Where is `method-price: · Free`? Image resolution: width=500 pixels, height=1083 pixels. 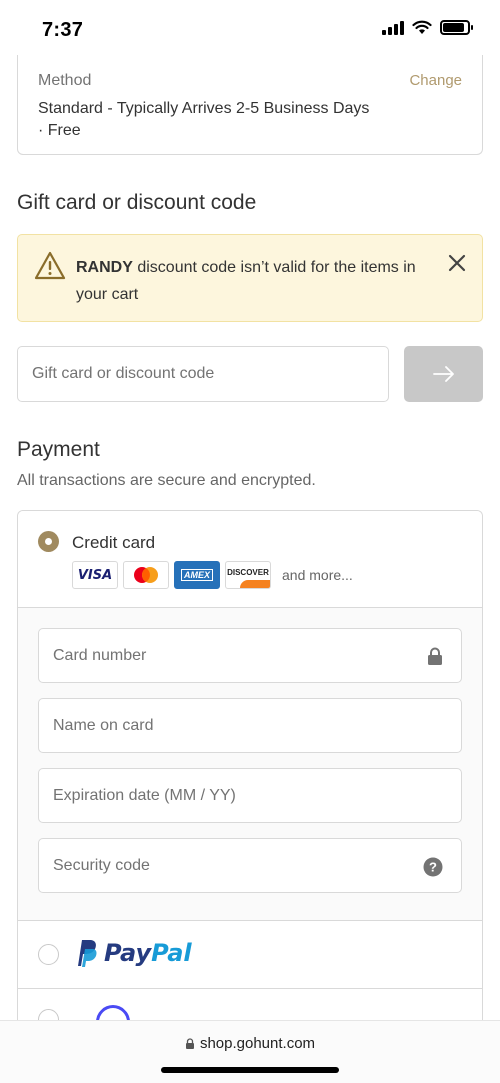
method-price: · Free is located at coordinates (59, 130).